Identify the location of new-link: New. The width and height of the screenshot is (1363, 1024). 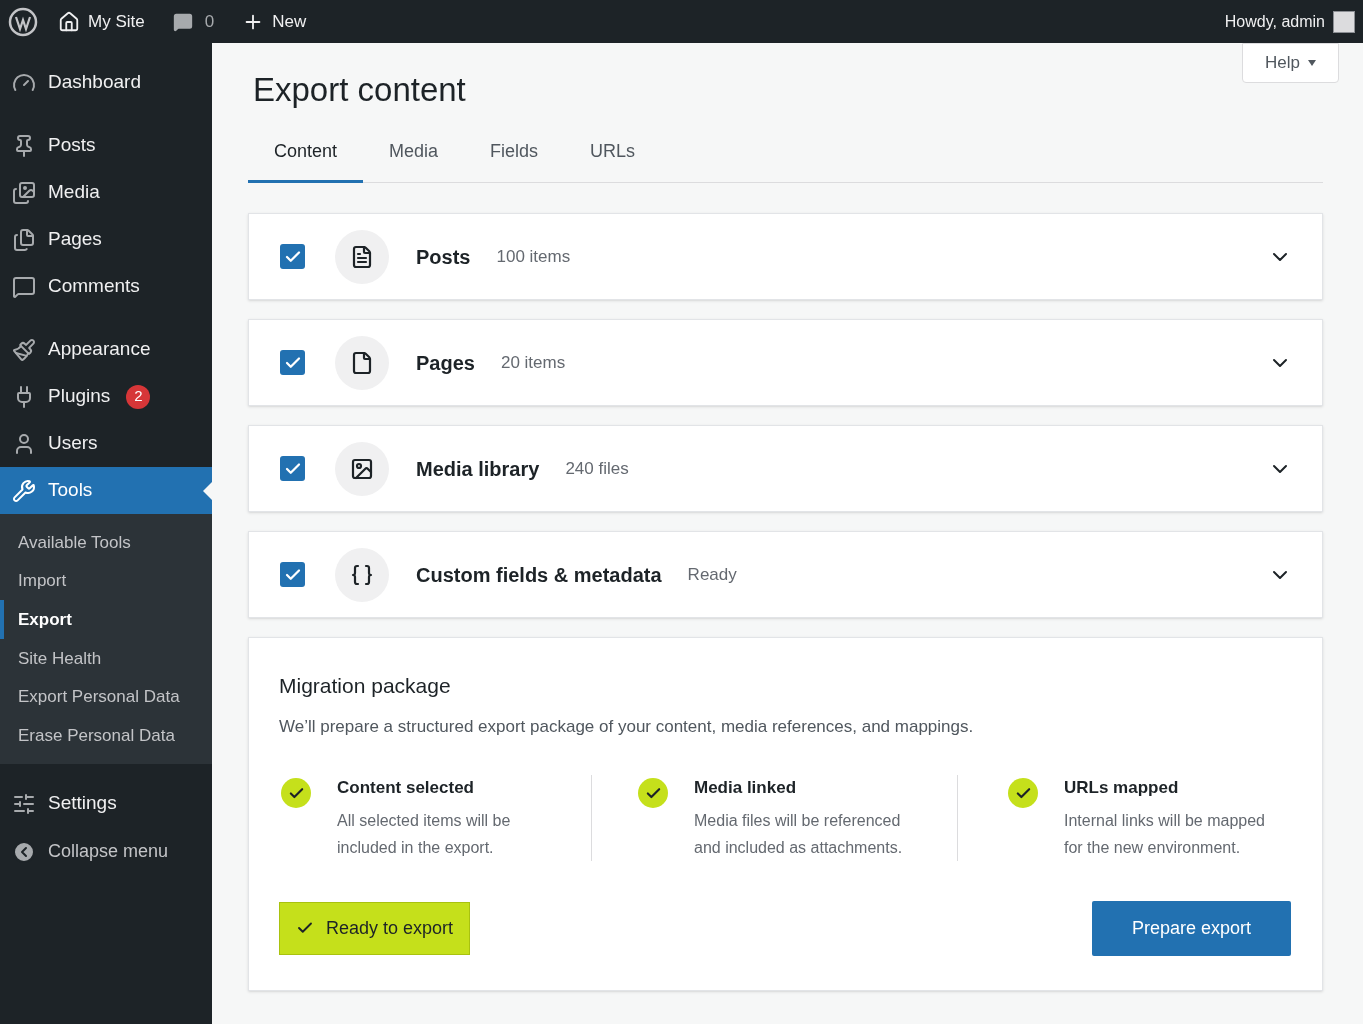
(274, 21).